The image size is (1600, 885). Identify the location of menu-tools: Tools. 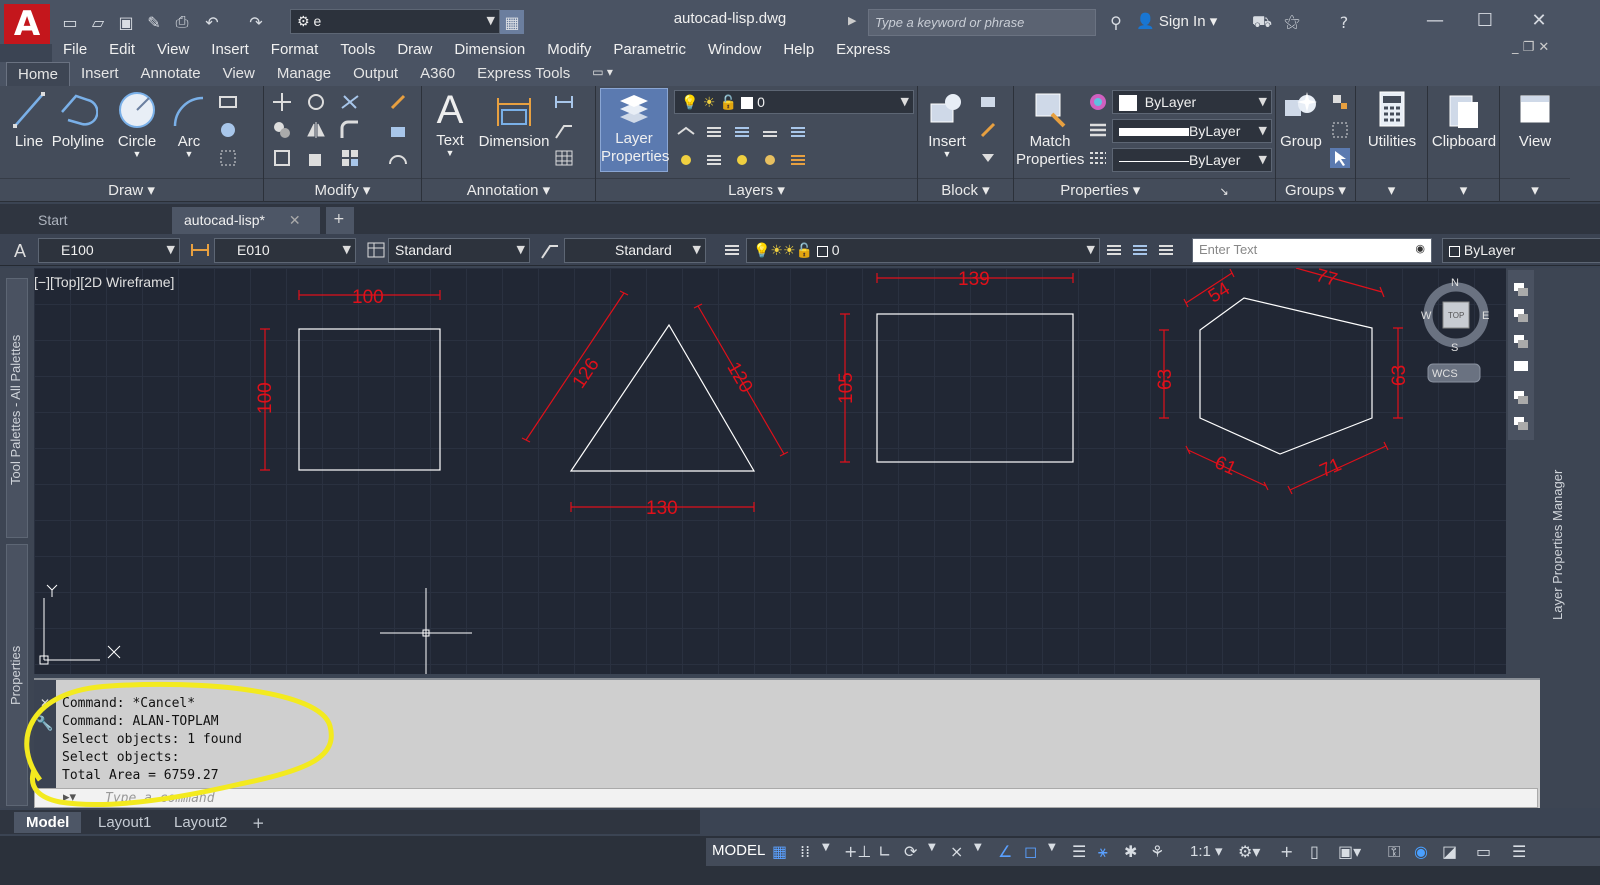
(357, 50).